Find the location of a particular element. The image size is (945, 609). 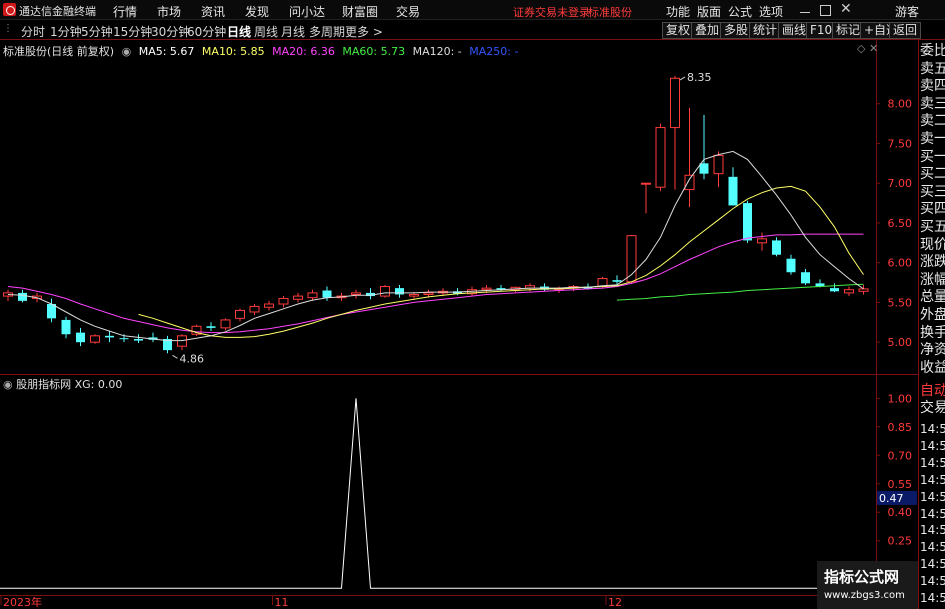

guest-label: 游客 is located at coordinates (907, 11).